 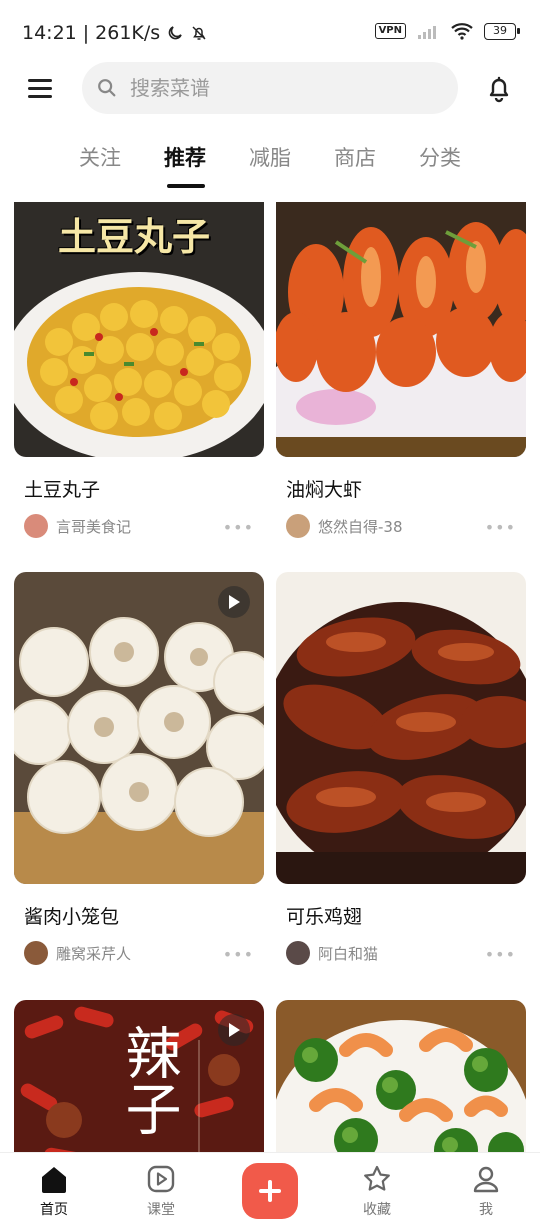 What do you see at coordinates (199, 33) in the screenshot?
I see `bell-off-icon` at bounding box center [199, 33].